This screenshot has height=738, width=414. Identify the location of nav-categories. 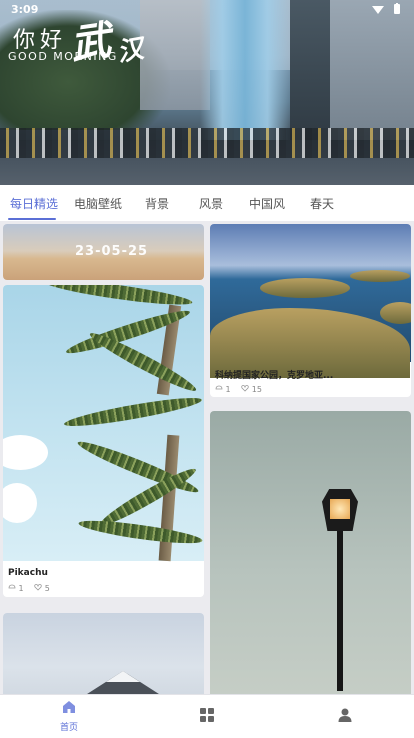
(207, 713).